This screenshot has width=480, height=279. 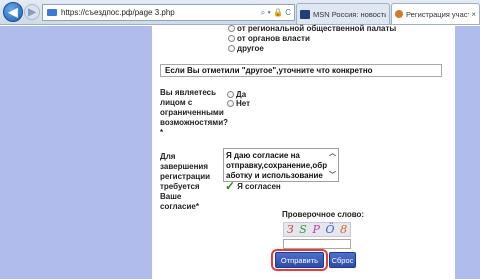 I want to click on back-icon: ◀, so click(x=13, y=12).